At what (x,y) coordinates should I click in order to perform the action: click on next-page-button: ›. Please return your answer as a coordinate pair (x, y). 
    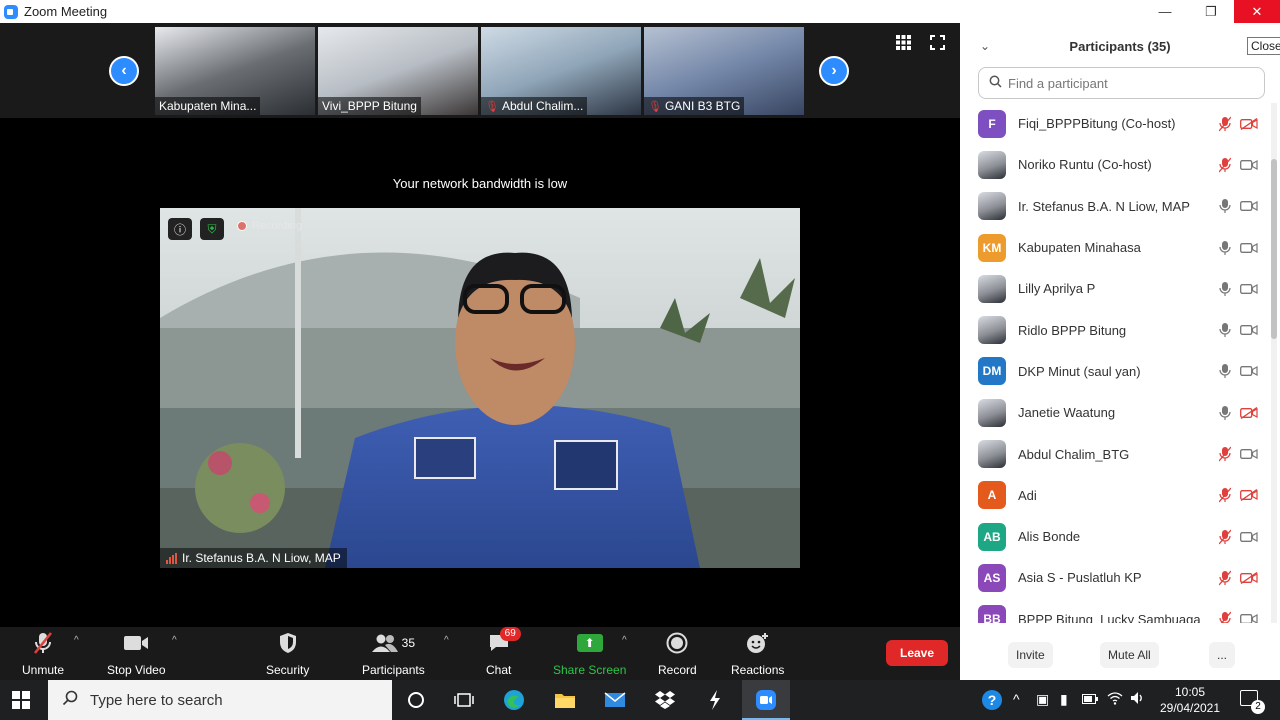
    Looking at the image, I should click on (834, 71).